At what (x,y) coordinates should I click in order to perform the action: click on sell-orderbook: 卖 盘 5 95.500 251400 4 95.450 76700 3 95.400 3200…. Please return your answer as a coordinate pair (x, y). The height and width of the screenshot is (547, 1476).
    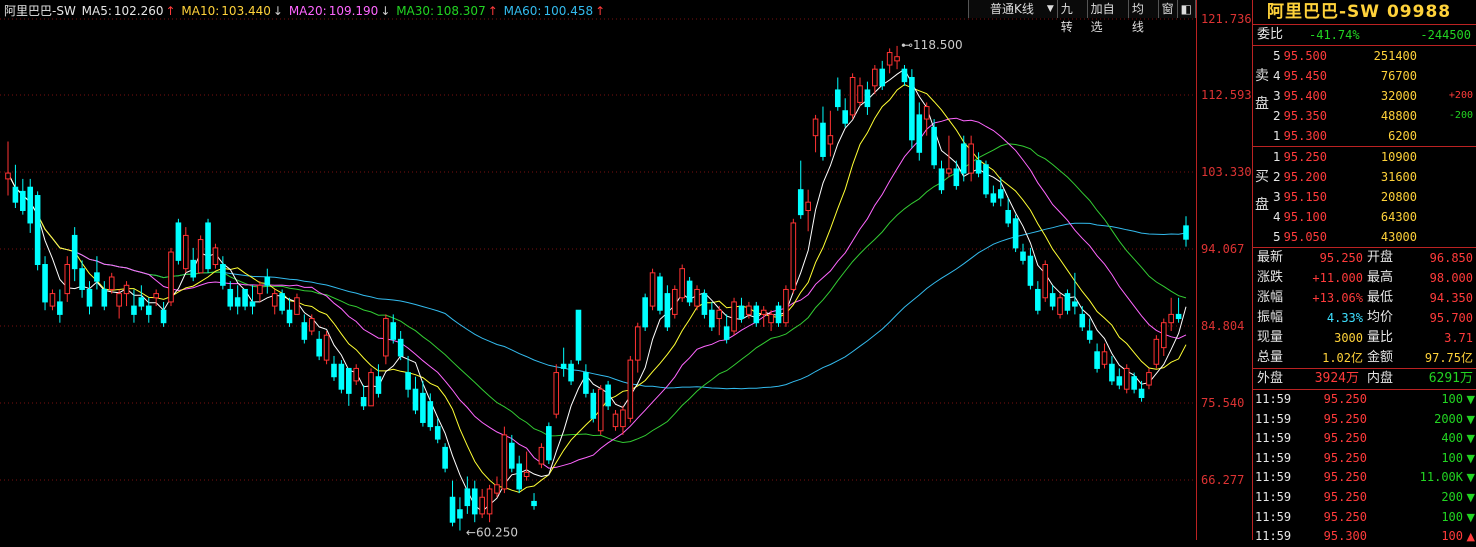
    Looking at the image, I should click on (1364, 96).